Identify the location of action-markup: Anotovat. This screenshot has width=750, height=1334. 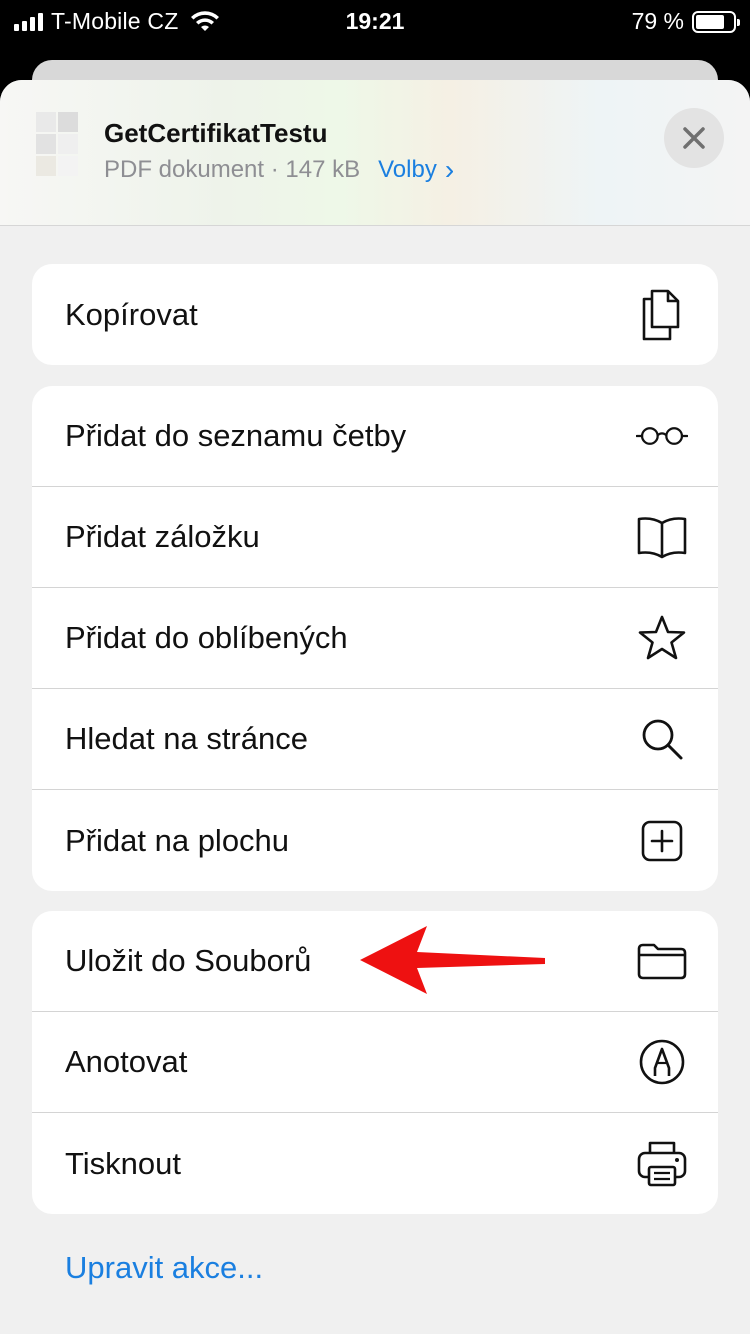
(375, 1062).